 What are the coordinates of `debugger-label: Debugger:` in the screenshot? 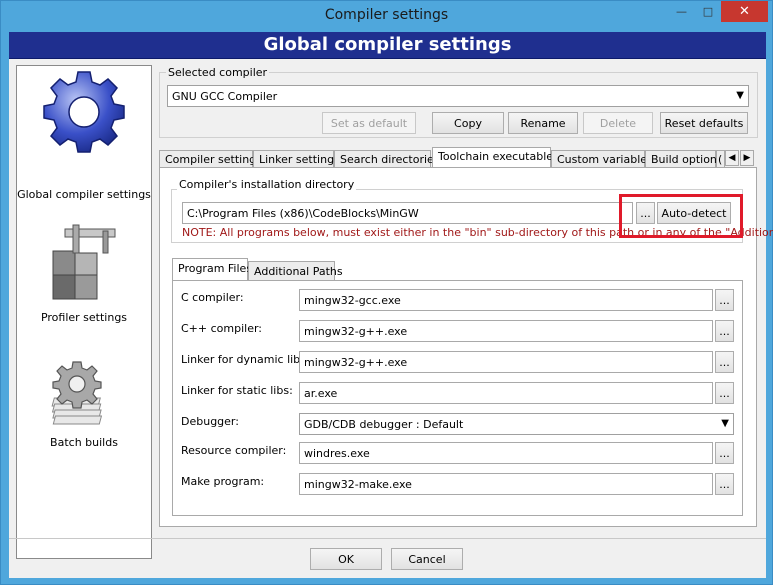 It's located at (210, 421).